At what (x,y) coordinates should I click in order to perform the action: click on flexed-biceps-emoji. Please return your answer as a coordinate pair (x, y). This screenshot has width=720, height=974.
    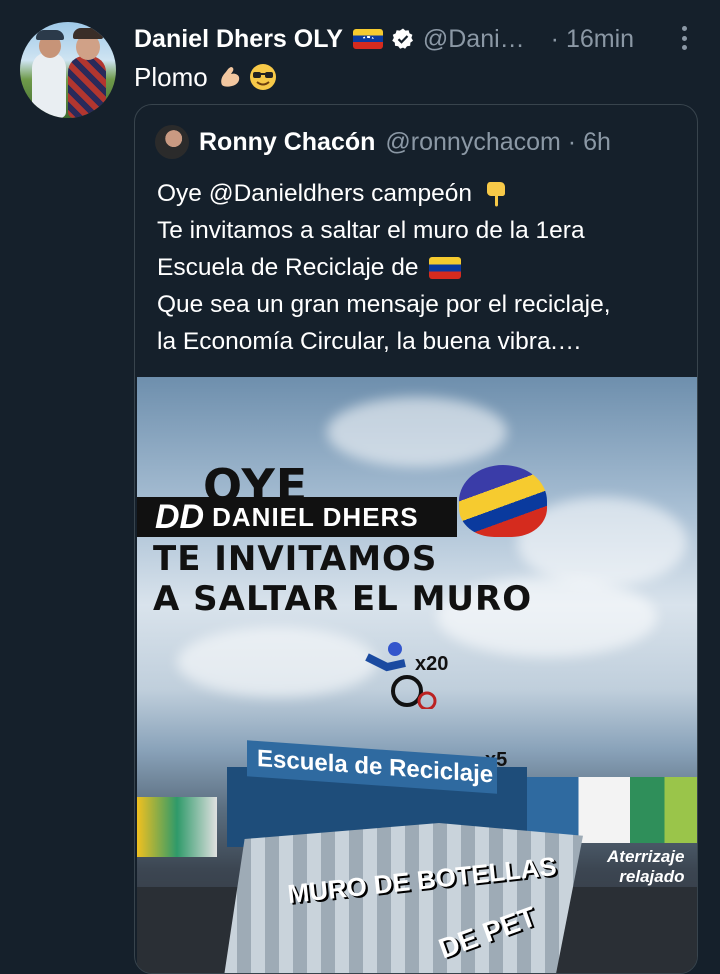
    Looking at the image, I should click on (230, 77).